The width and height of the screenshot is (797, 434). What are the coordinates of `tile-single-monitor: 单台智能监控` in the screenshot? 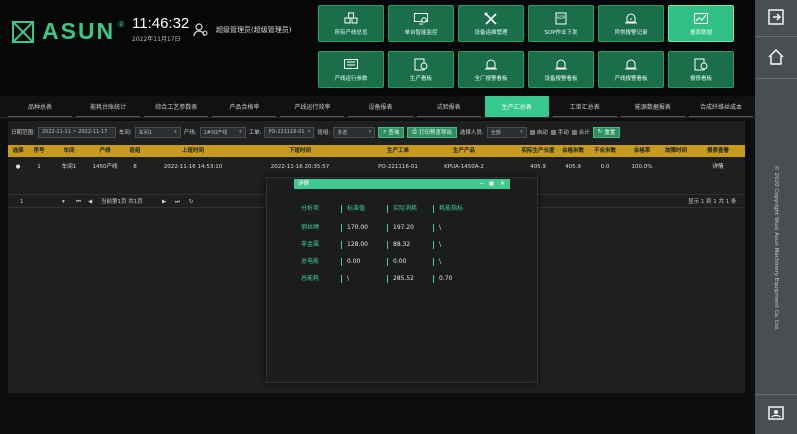 It's located at (421, 23).